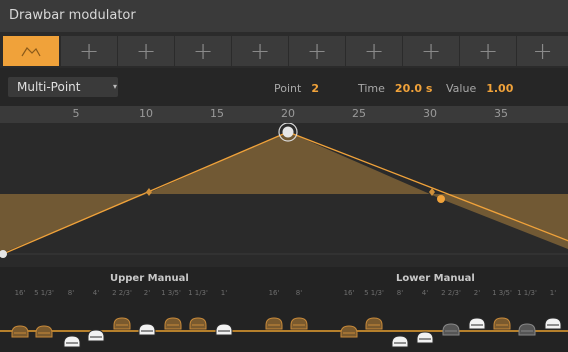 This screenshot has height=352, width=568. I want to click on value-value: 1.00, so click(499, 88).